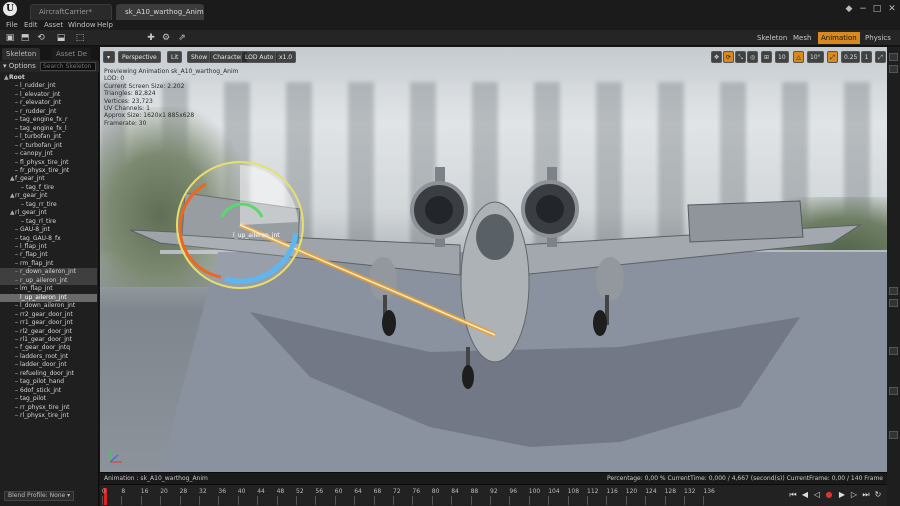  I want to click on bone-tree-row: tag_engine_fx_r, so click(48, 120).